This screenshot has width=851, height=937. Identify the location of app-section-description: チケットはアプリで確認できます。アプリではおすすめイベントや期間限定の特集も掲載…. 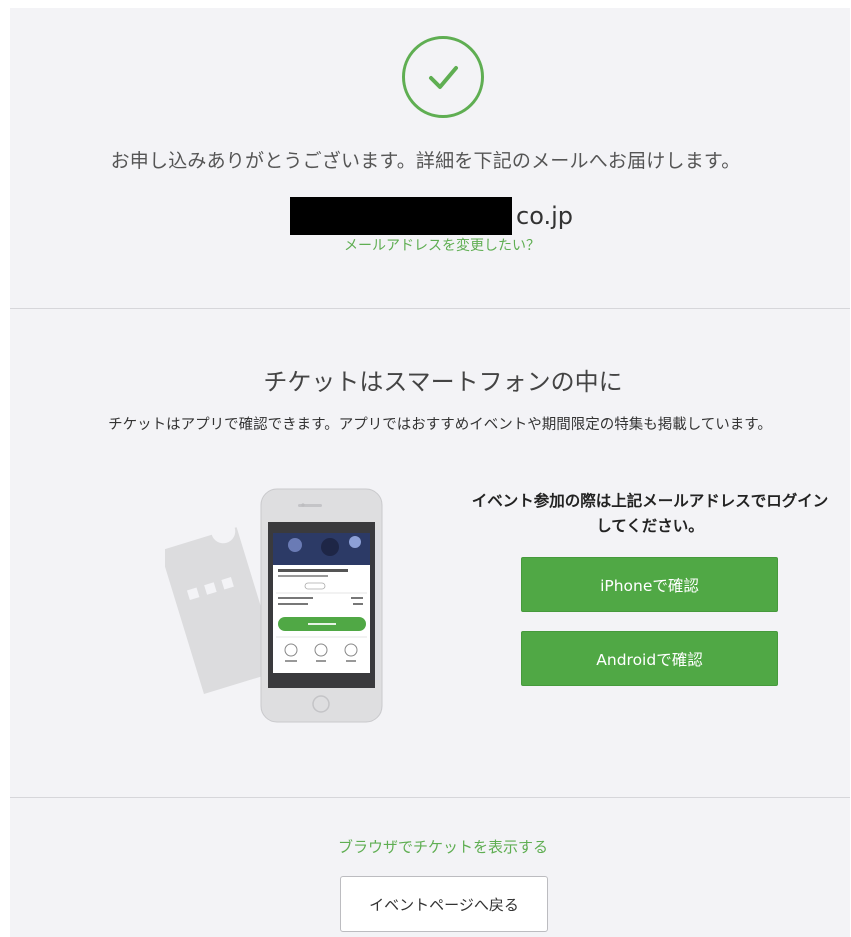
(440, 425).